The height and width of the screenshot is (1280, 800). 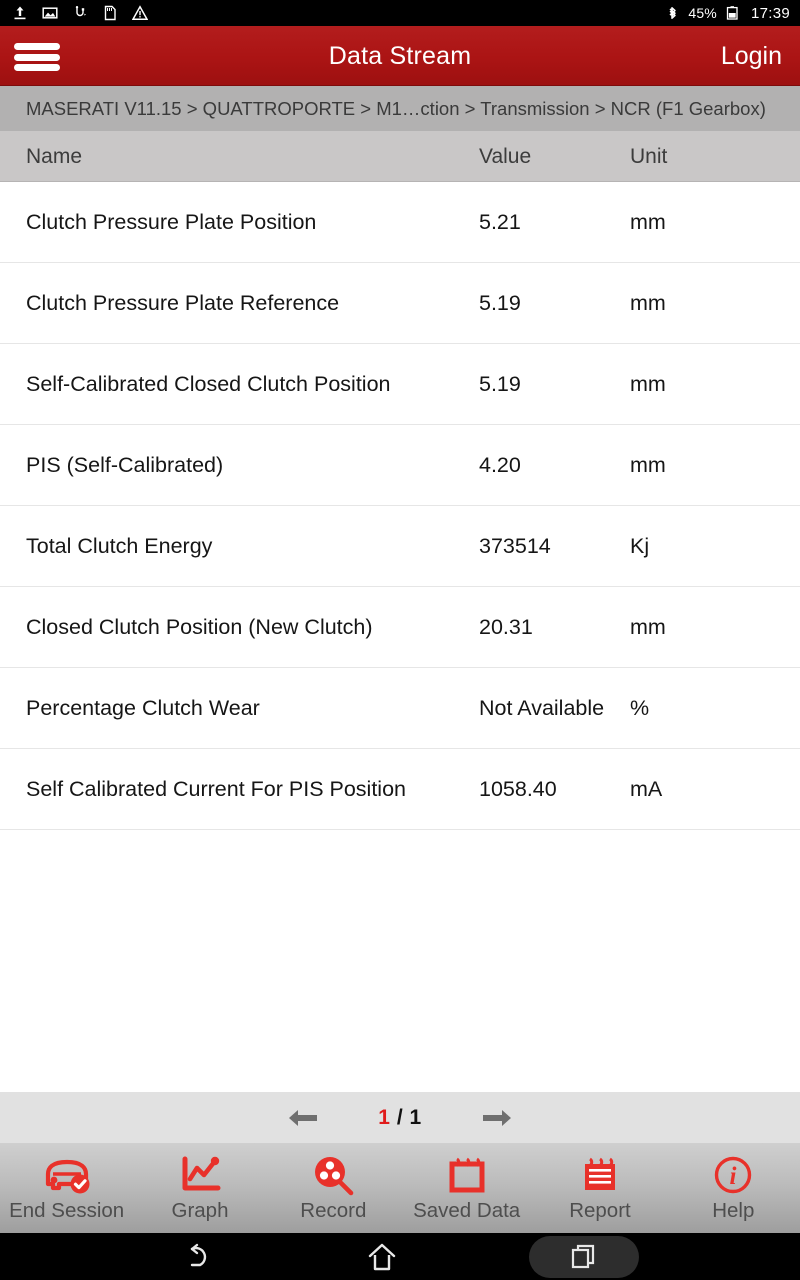 I want to click on row-name: Total Clutch Energy, so click(x=119, y=545).